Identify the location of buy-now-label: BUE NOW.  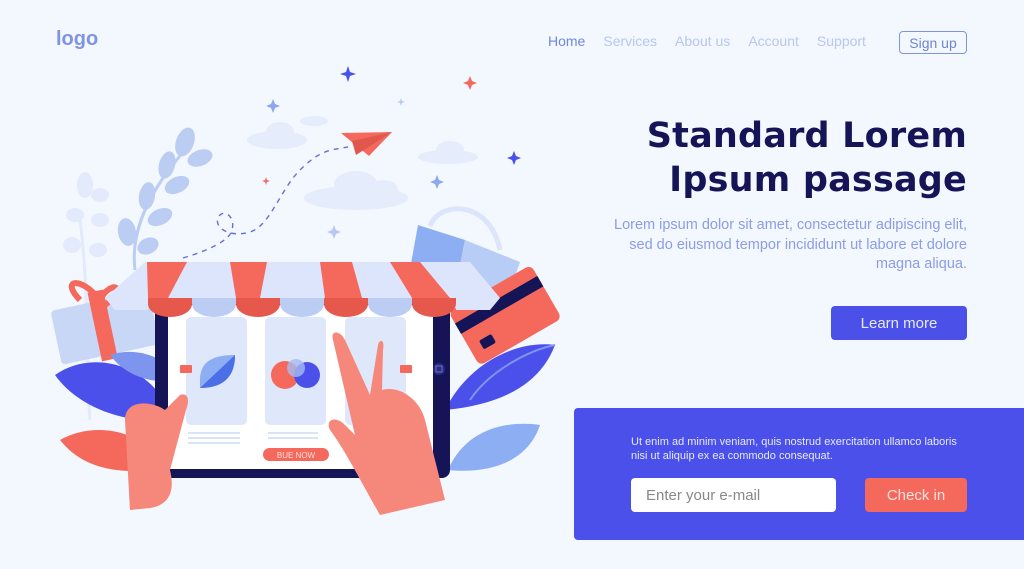
(296, 455).